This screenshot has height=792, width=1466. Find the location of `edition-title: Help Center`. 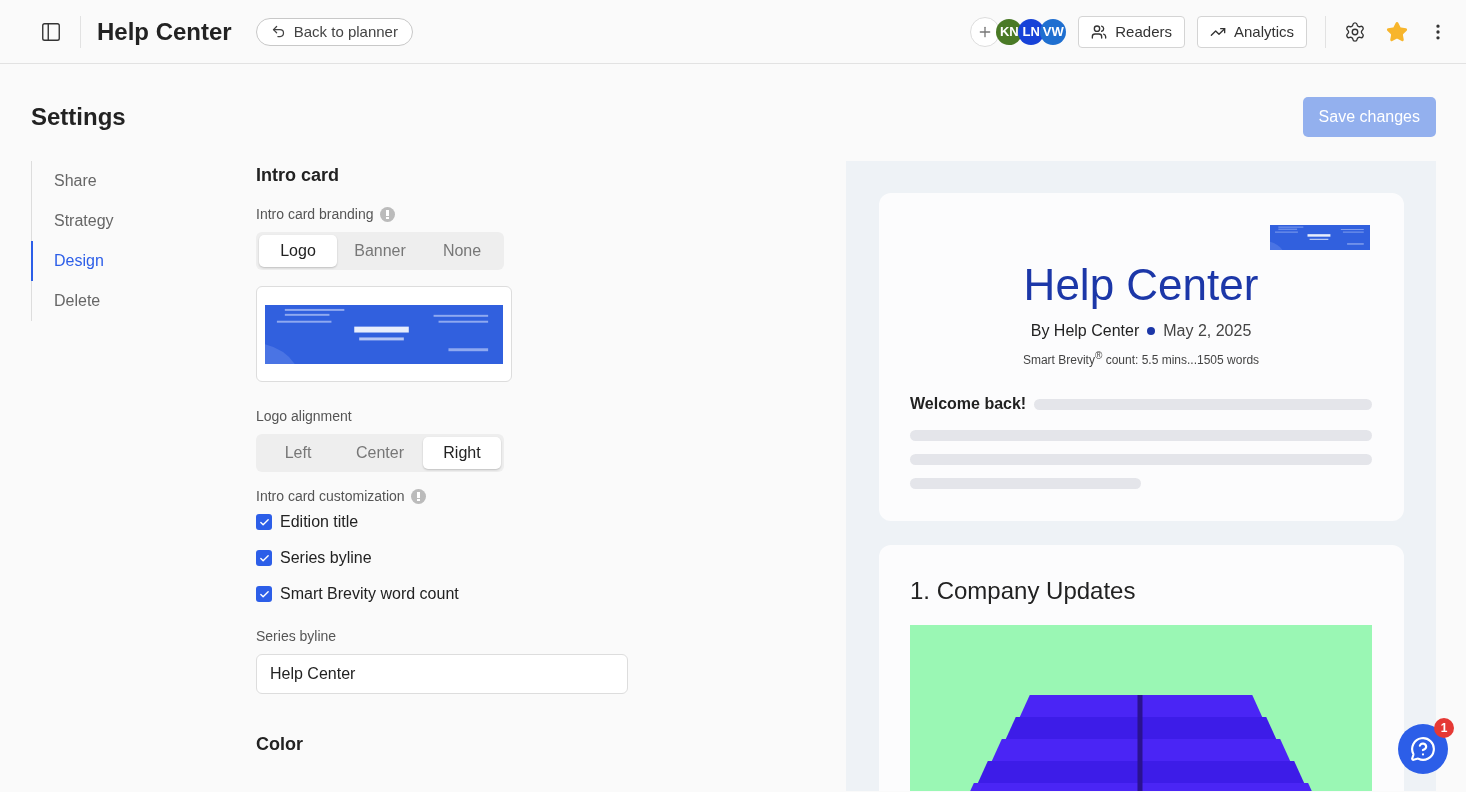

edition-title: Help Center is located at coordinates (1141, 285).